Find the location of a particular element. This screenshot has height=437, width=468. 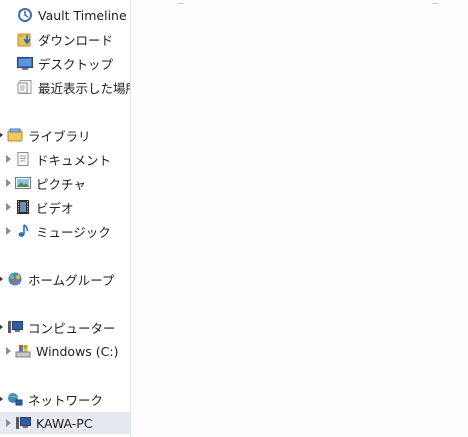

nav-item-label: ダウンロード is located at coordinates (76, 40).